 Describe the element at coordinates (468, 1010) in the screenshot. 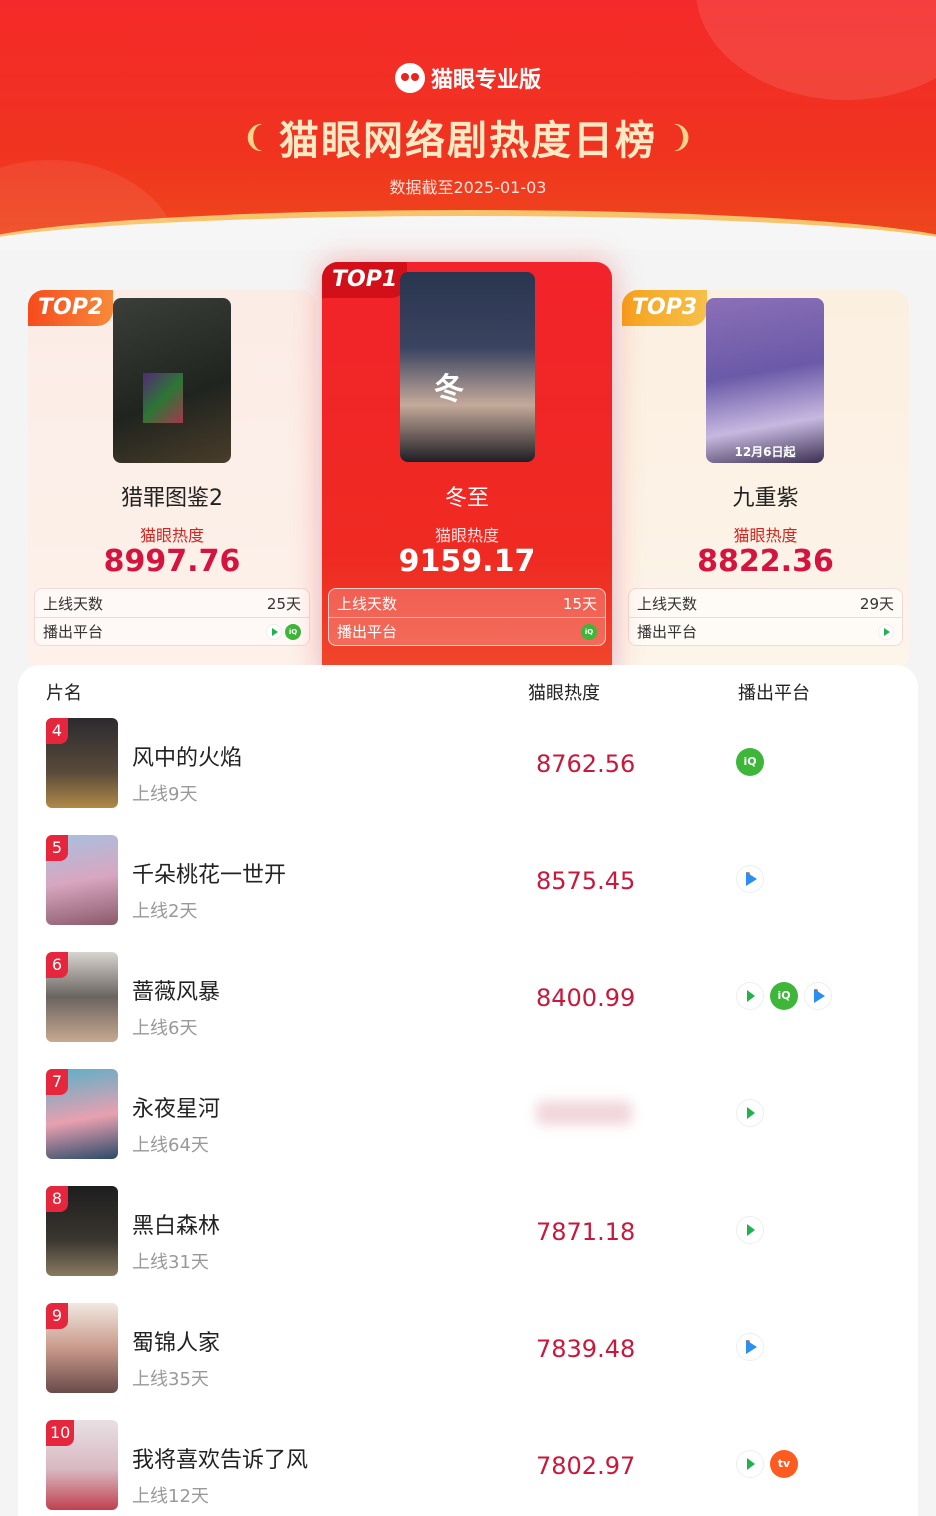

I see `table-row: 6 蔷薇风暴 上线6天 8400.99 iQ` at that location.